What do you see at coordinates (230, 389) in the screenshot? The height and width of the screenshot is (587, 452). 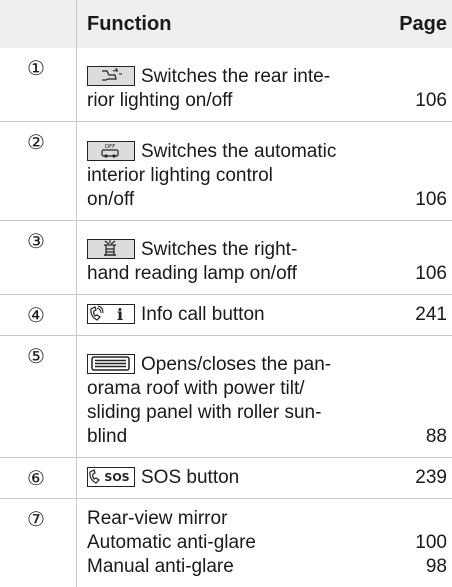 I see `function-text-line: orama roof with power tilt/` at bounding box center [230, 389].